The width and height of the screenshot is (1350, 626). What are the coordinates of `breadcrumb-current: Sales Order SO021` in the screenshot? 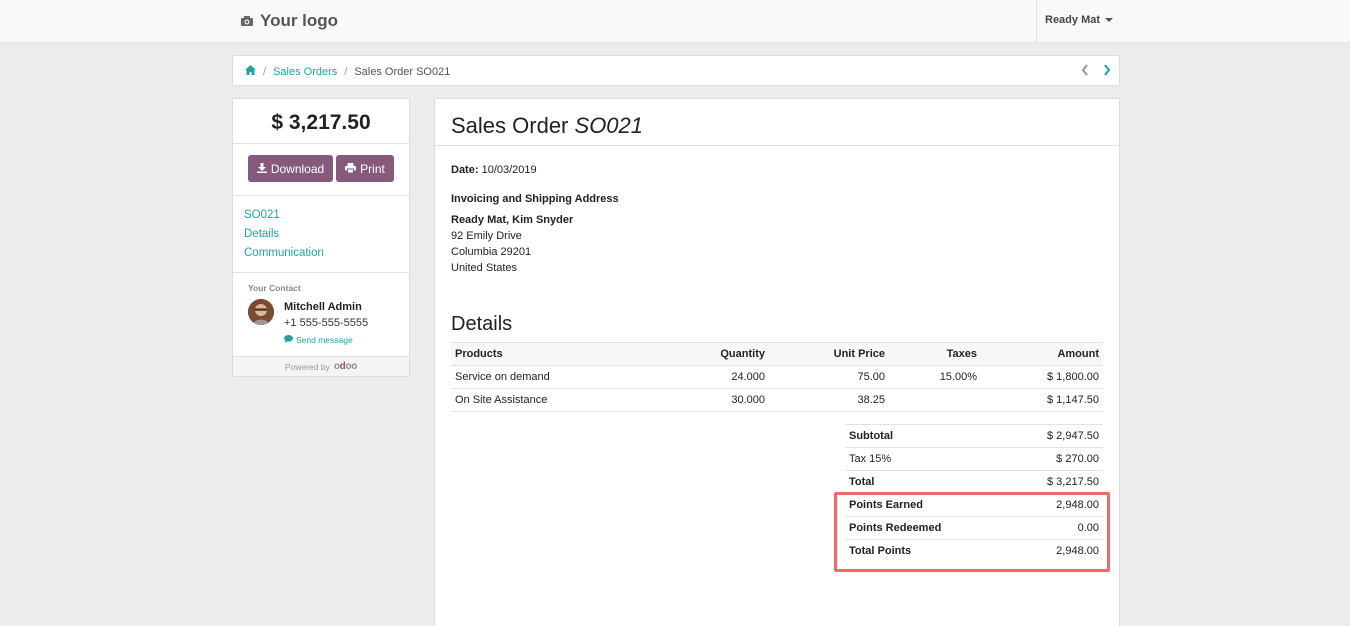 It's located at (402, 71).